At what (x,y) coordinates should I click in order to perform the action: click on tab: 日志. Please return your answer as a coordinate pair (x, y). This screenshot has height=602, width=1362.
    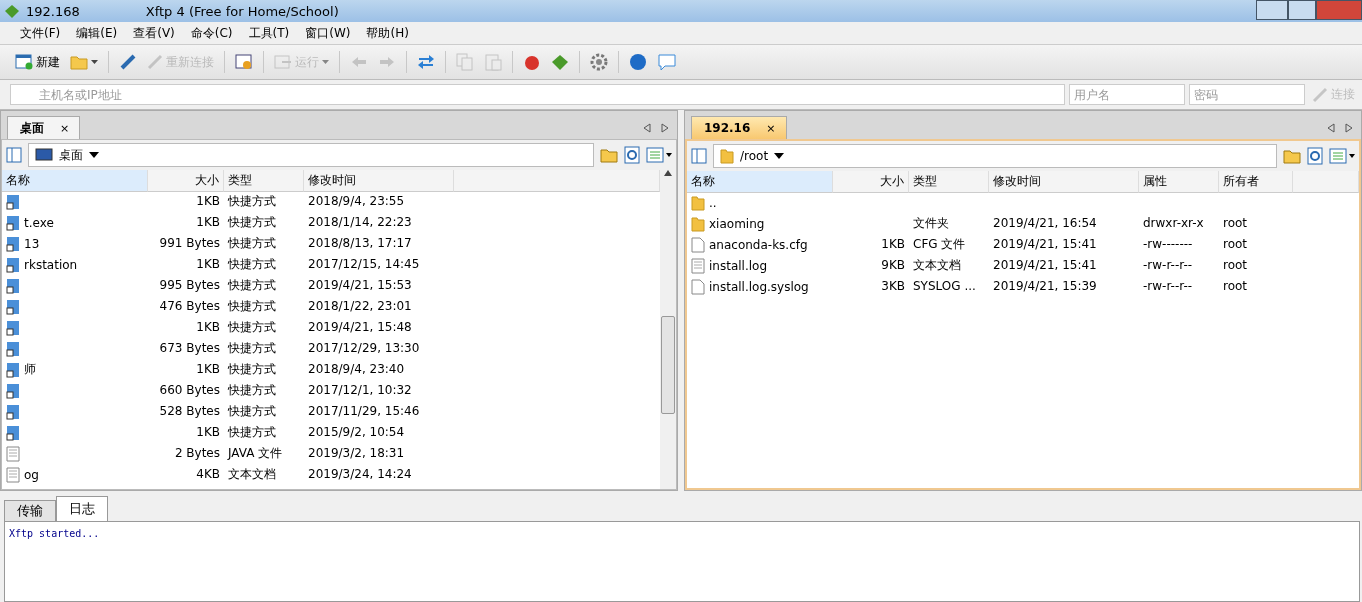
    Looking at the image, I should click on (82, 508).